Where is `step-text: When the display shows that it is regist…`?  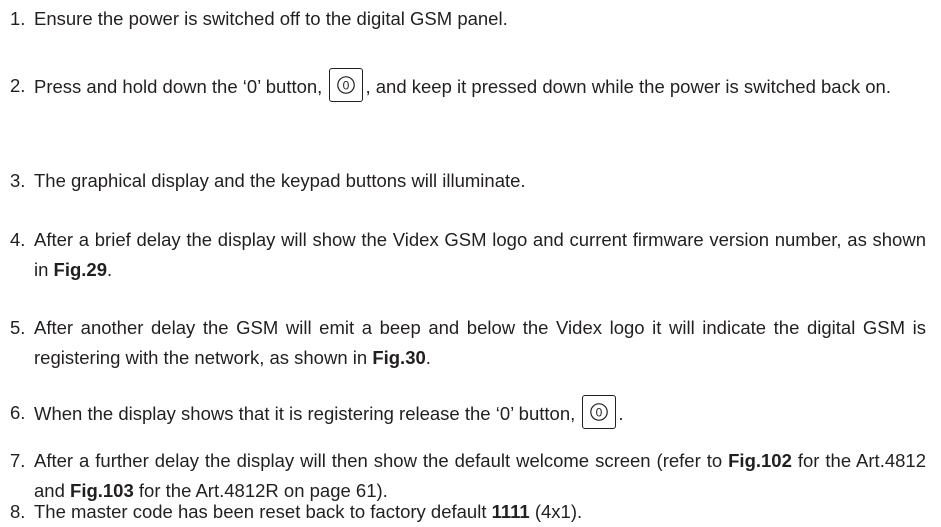 step-text: When the display shows that it is regist… is located at coordinates (305, 413).